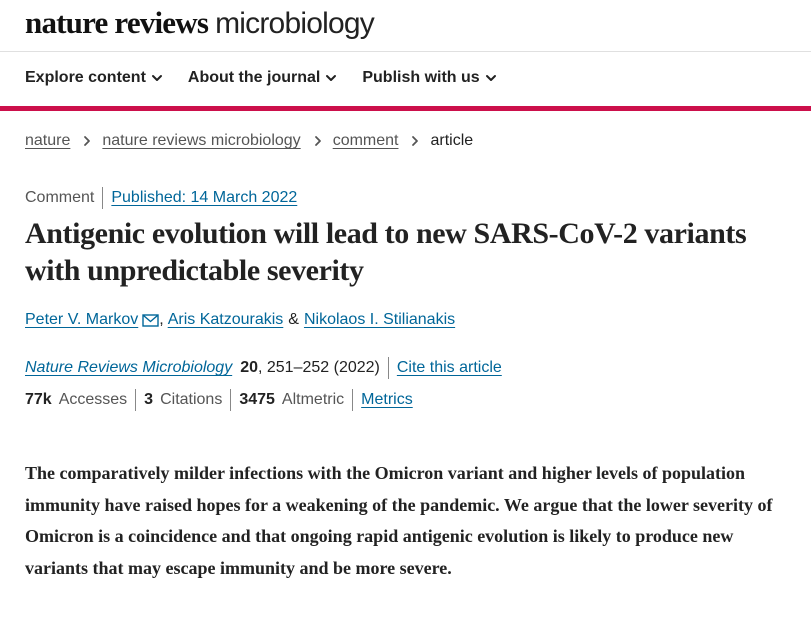 This screenshot has width=811, height=625. I want to click on nav-publish-with-us: Publish with us, so click(429, 78).